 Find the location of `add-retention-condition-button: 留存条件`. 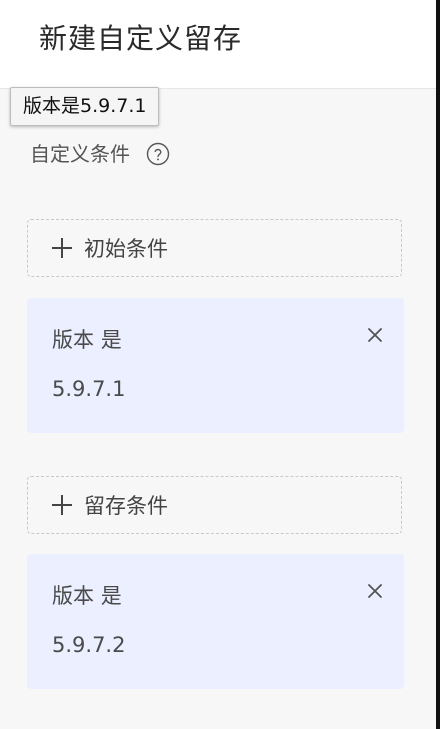

add-retention-condition-button: 留存条件 is located at coordinates (214, 505).